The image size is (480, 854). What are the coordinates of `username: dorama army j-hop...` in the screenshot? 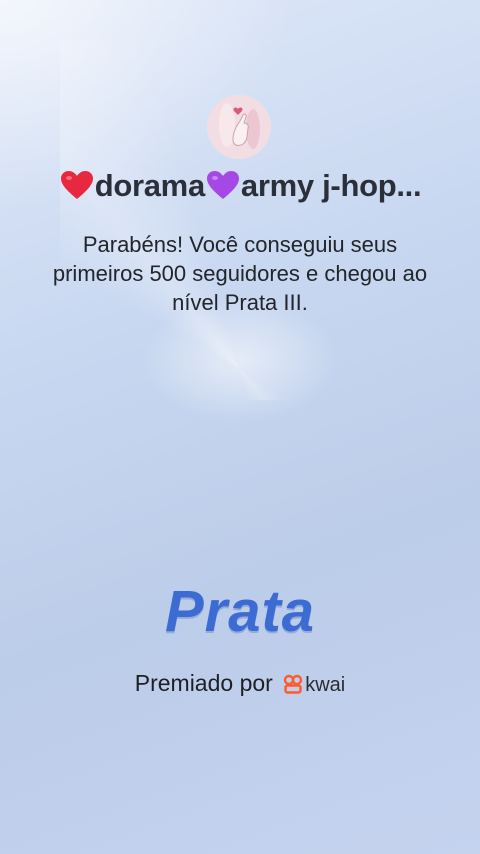 It's located at (240, 186).